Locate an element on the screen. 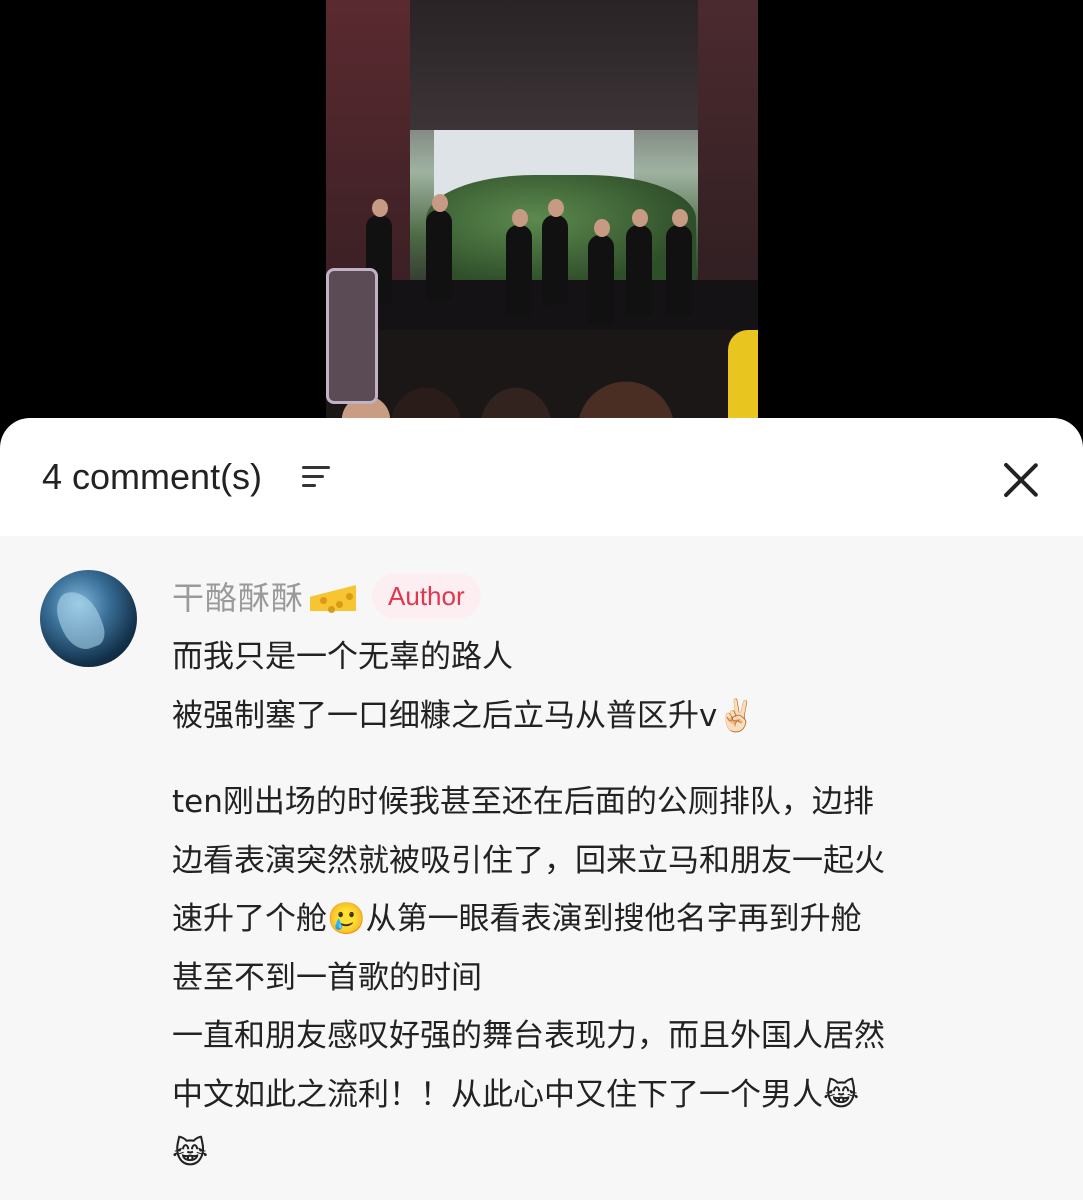  sheet-header: 4 comment(s) is located at coordinates (541, 477).